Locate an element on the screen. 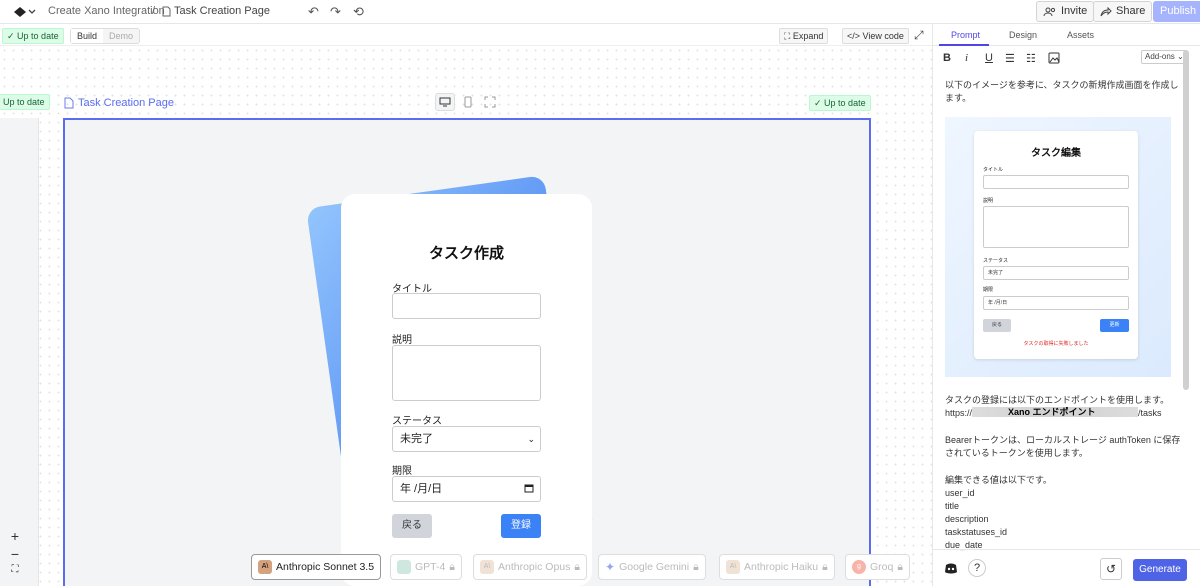  preview-title-input is located at coordinates (1056, 182).